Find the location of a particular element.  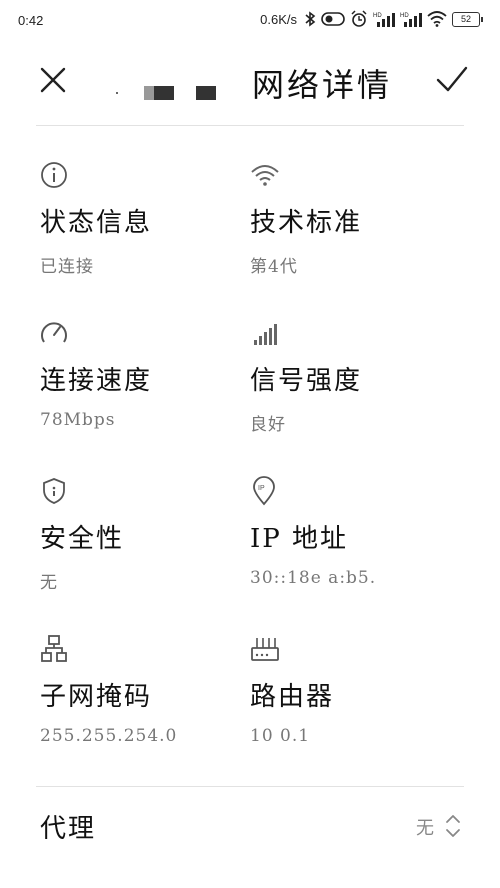

detail-value: 78Mbps is located at coordinates (78, 420).